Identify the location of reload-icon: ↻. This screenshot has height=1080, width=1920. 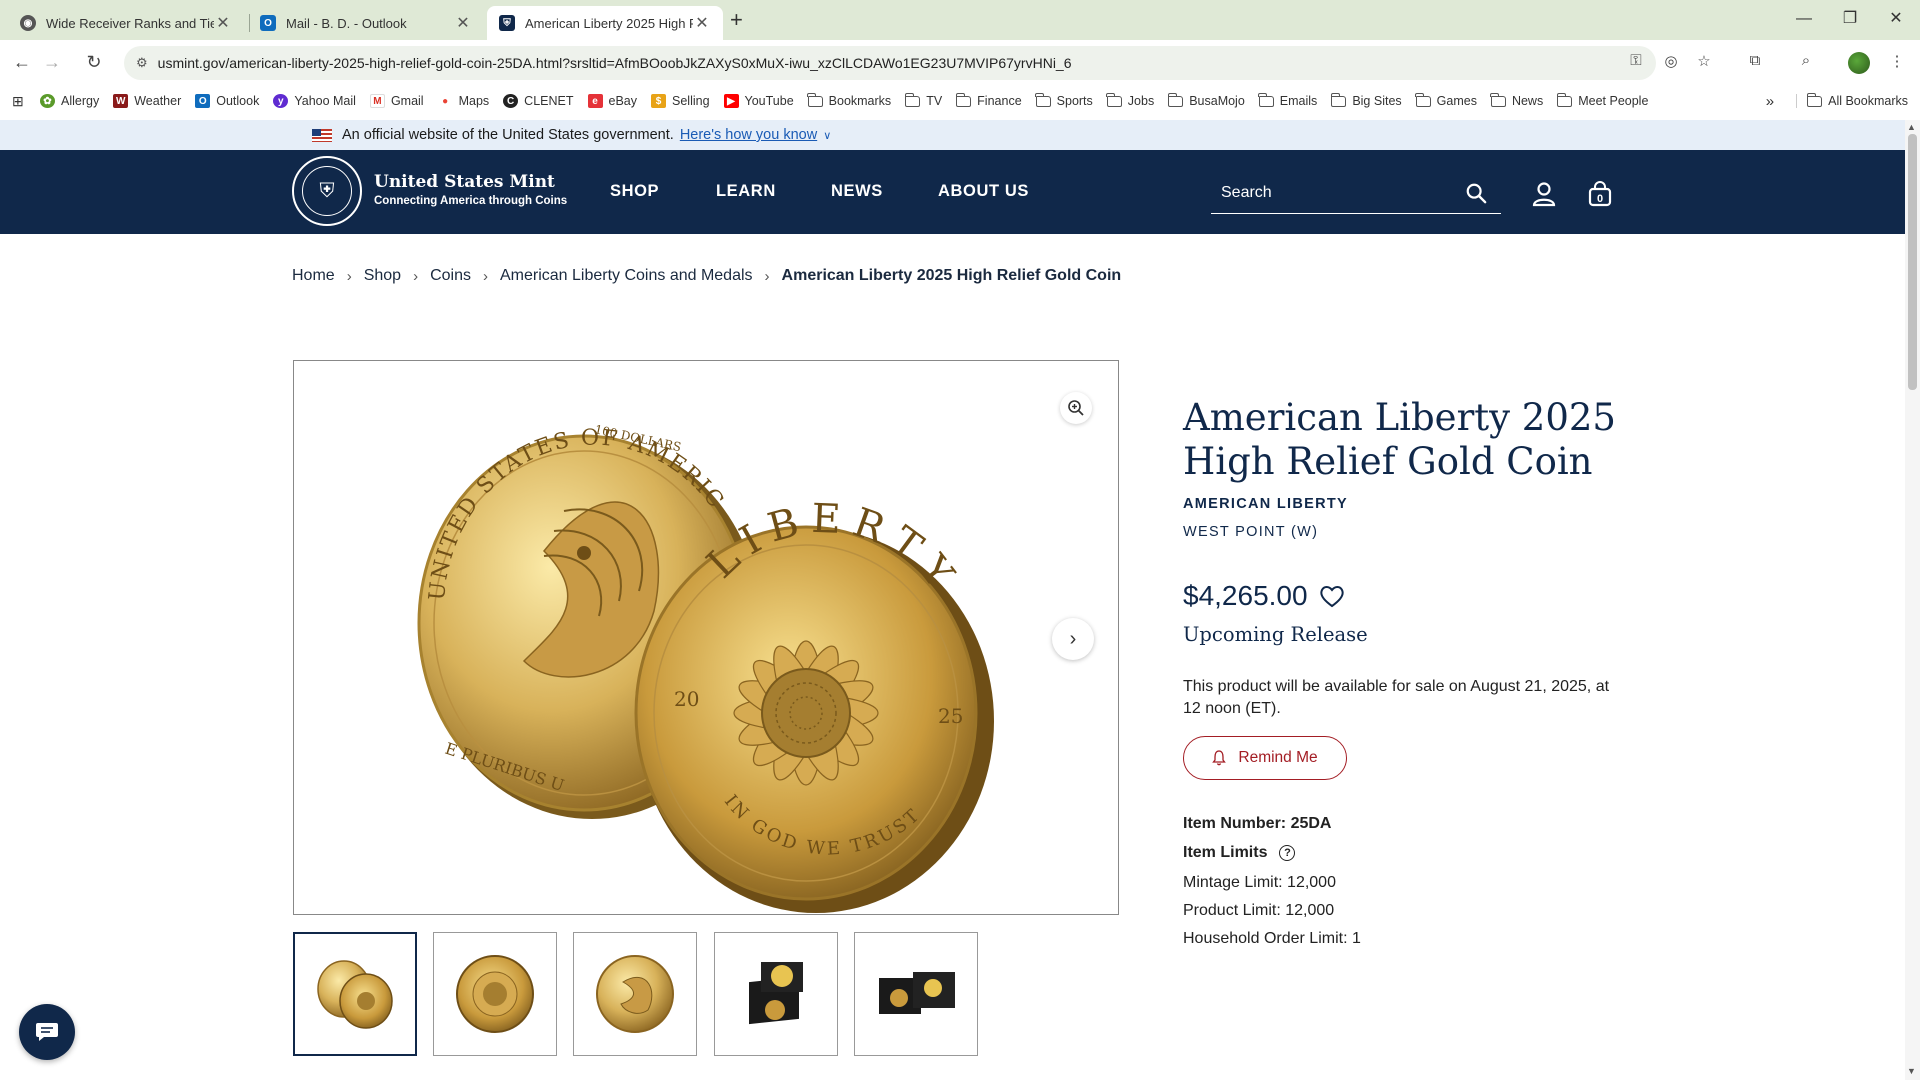
(94, 62).